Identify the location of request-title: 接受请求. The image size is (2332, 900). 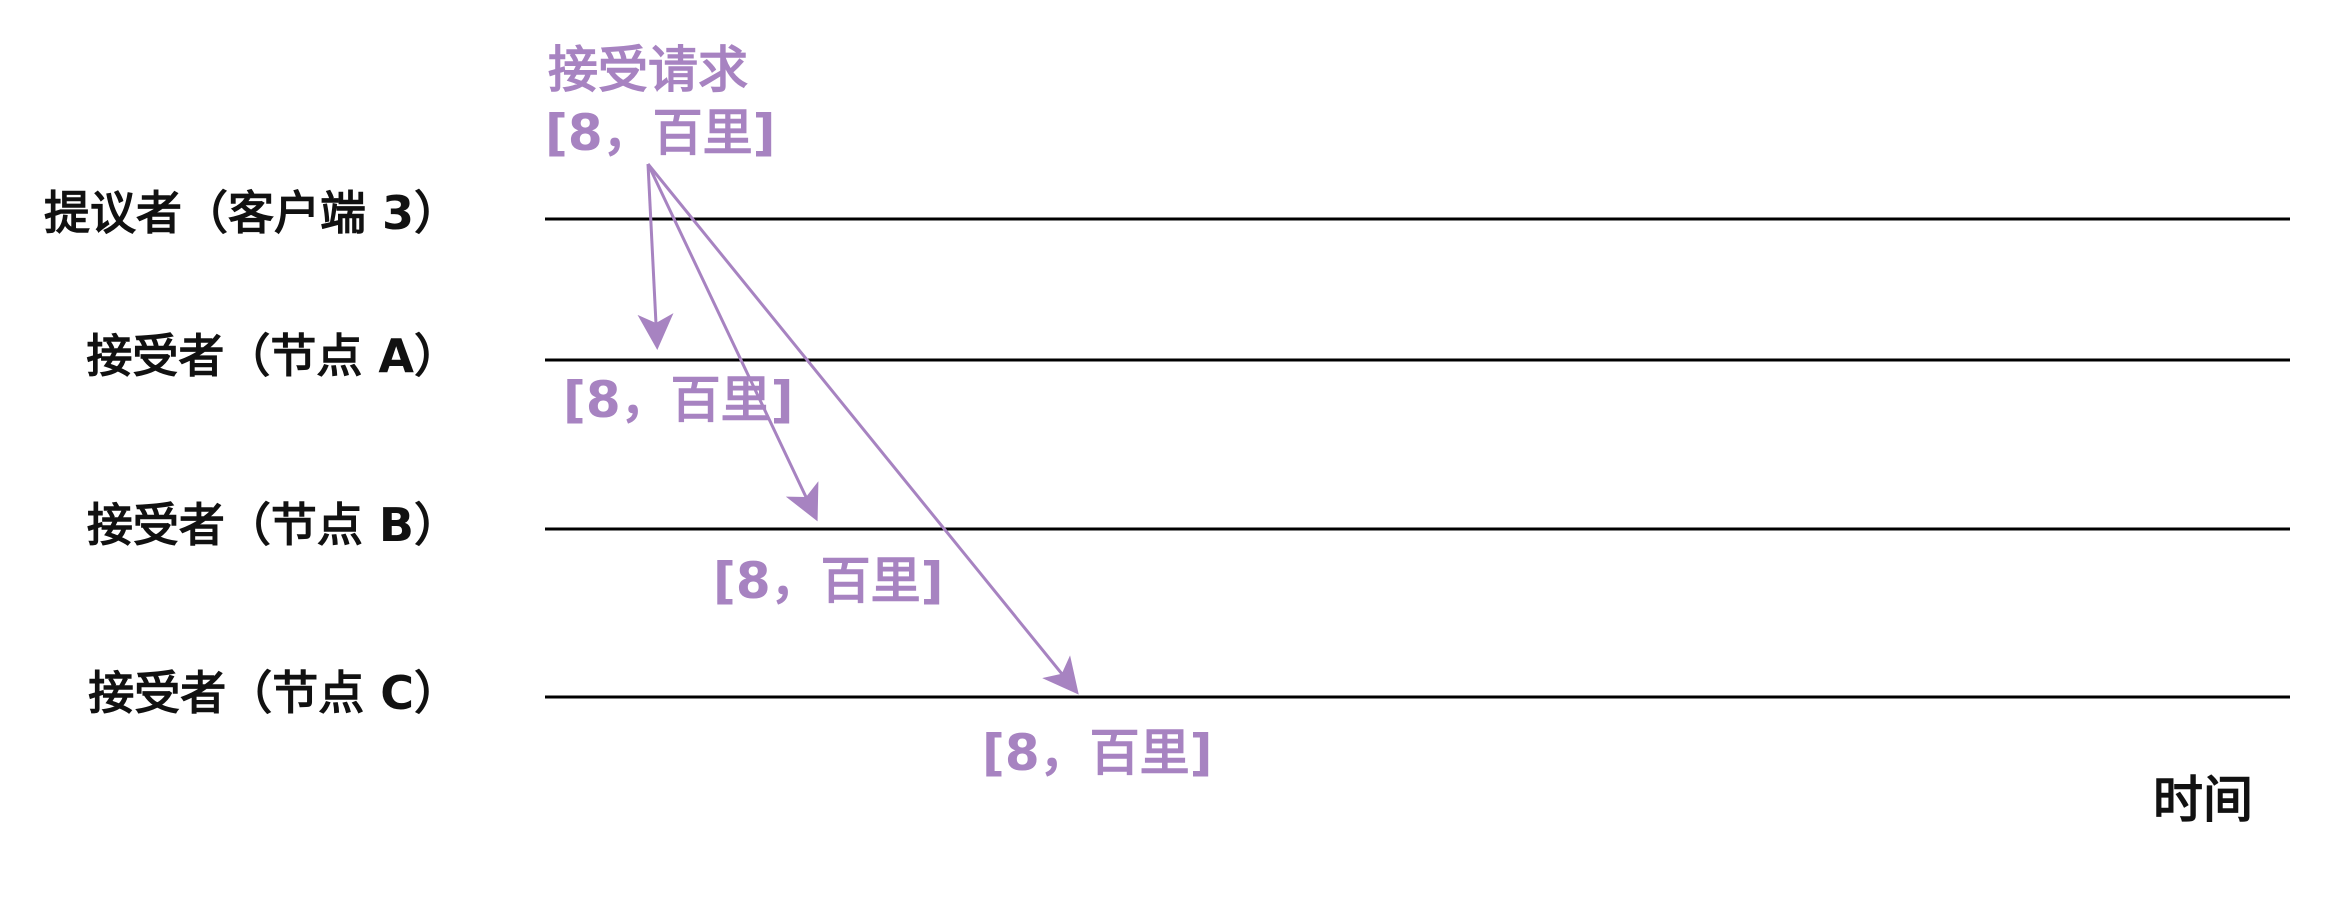
(648, 70).